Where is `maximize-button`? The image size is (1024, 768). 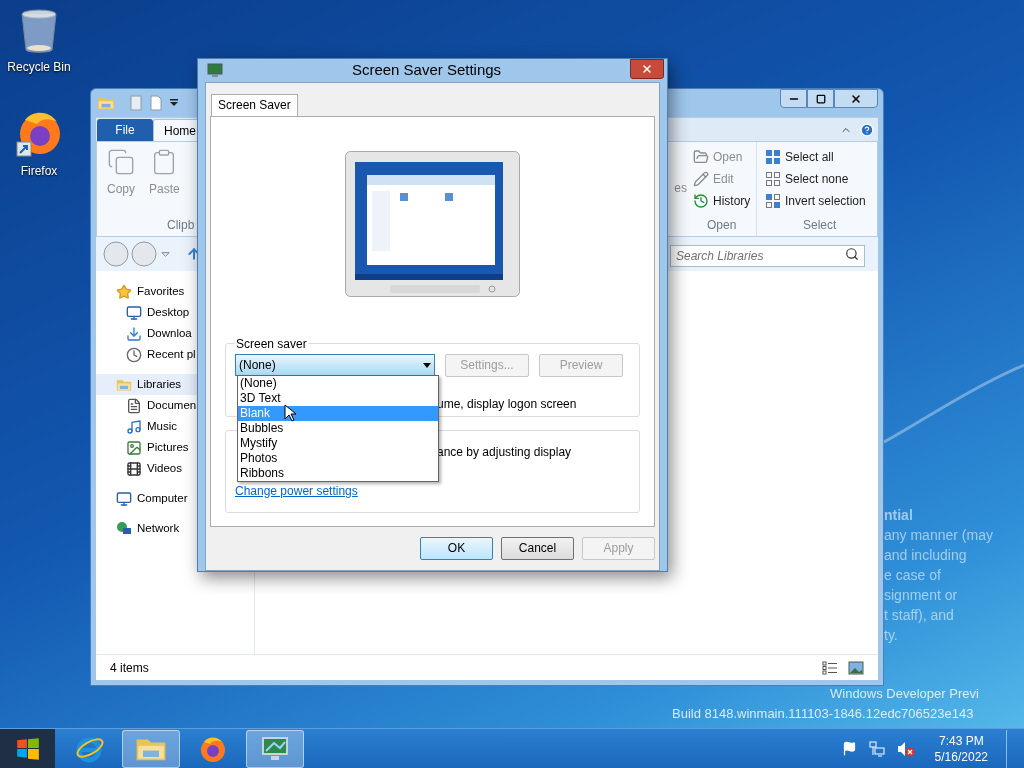 maximize-button is located at coordinates (820, 98).